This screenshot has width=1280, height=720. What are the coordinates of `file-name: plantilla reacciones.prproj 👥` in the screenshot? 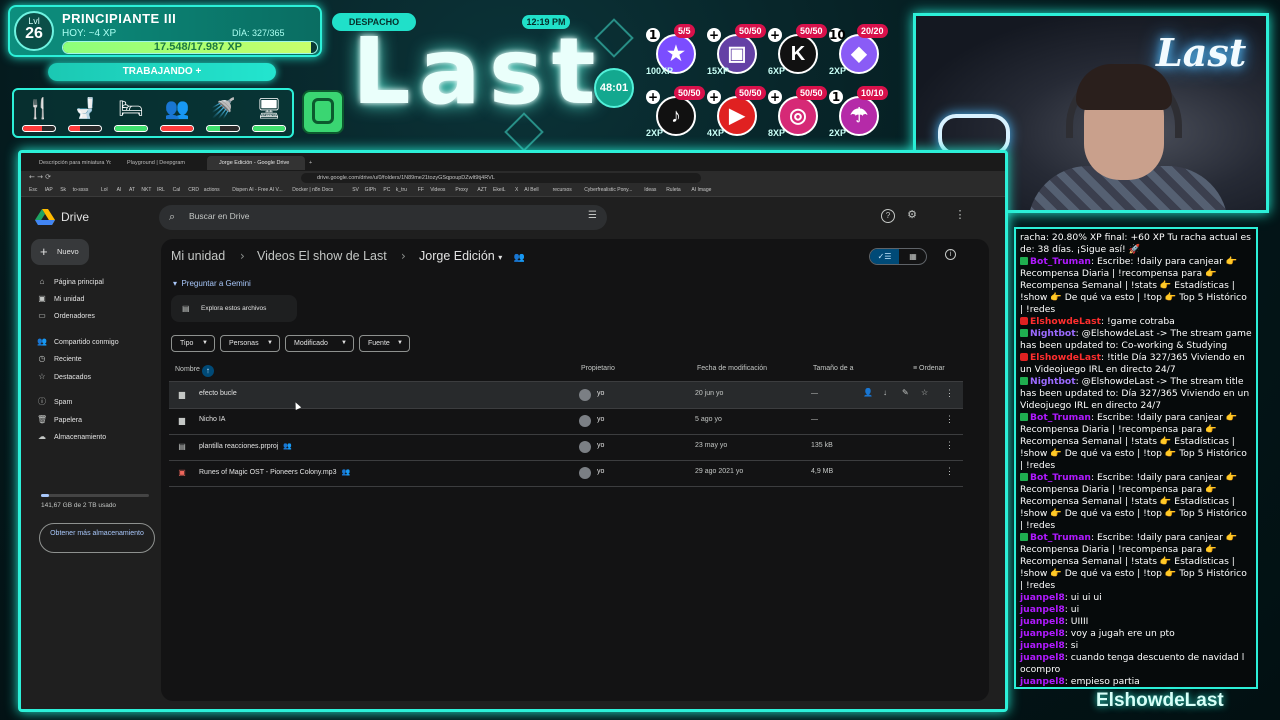 It's located at (245, 446).